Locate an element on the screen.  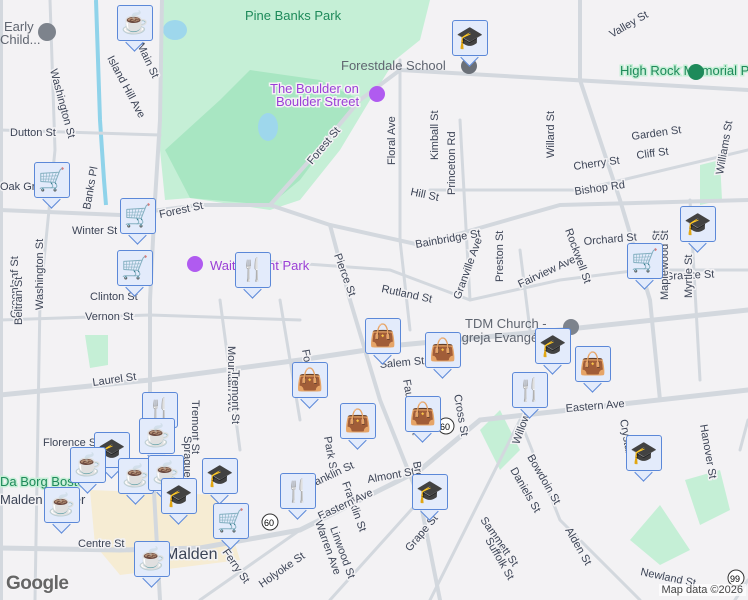
street-label: Floral Ave is located at coordinates (392, 140).